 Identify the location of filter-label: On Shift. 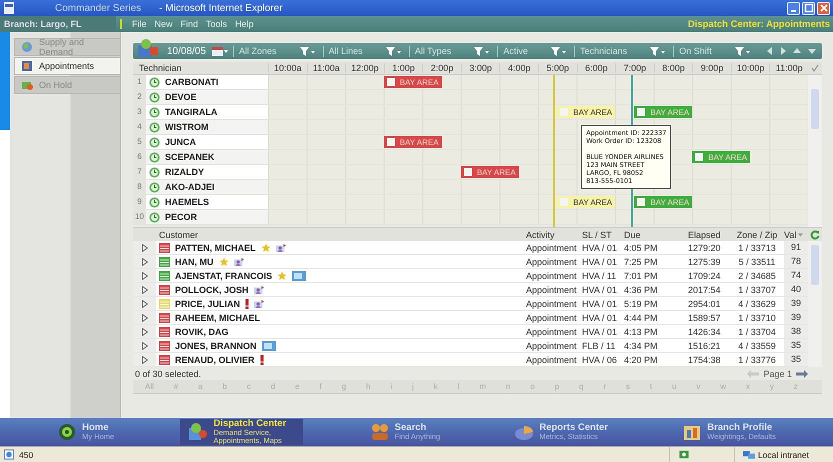
(696, 51).